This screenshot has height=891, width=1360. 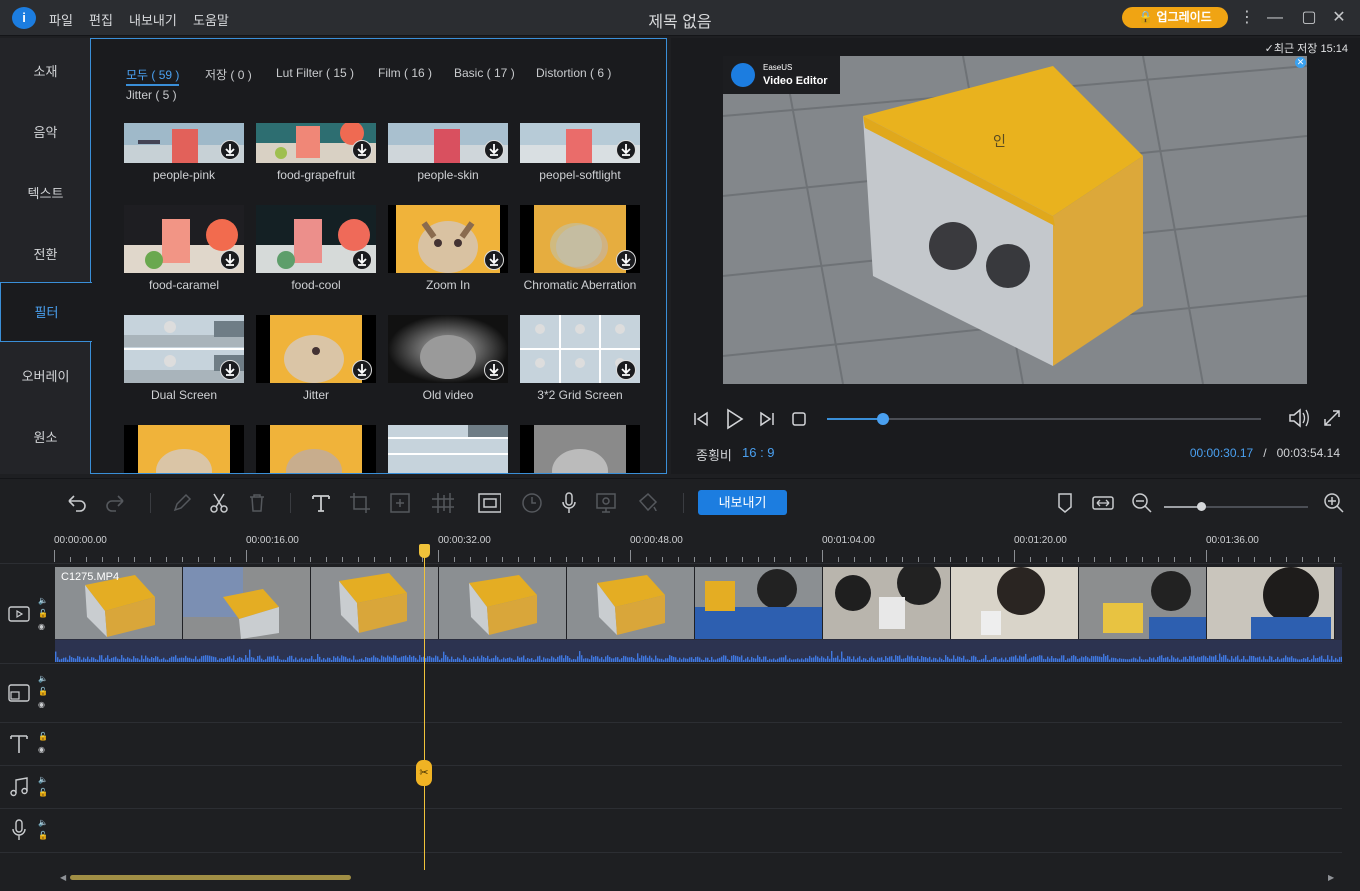 I want to click on playhead-handle, so click(x=424, y=551).